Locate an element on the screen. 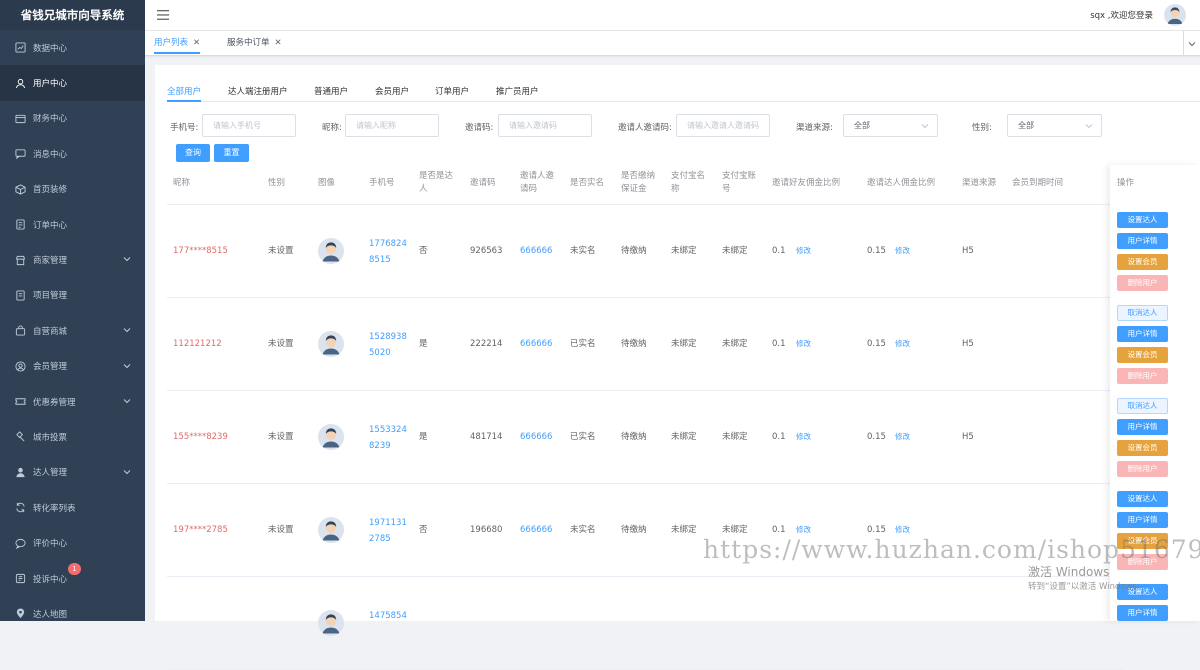  tab-all-users: 全部用户 is located at coordinates (184, 93).